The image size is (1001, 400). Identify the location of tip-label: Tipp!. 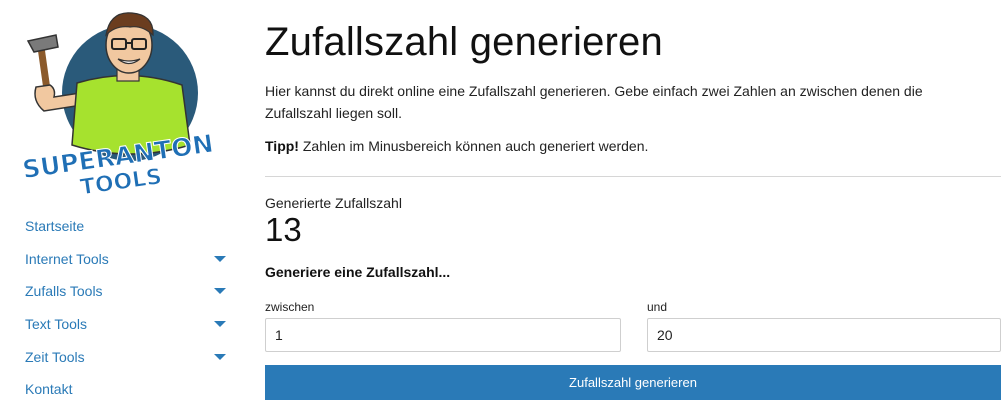
(282, 146).